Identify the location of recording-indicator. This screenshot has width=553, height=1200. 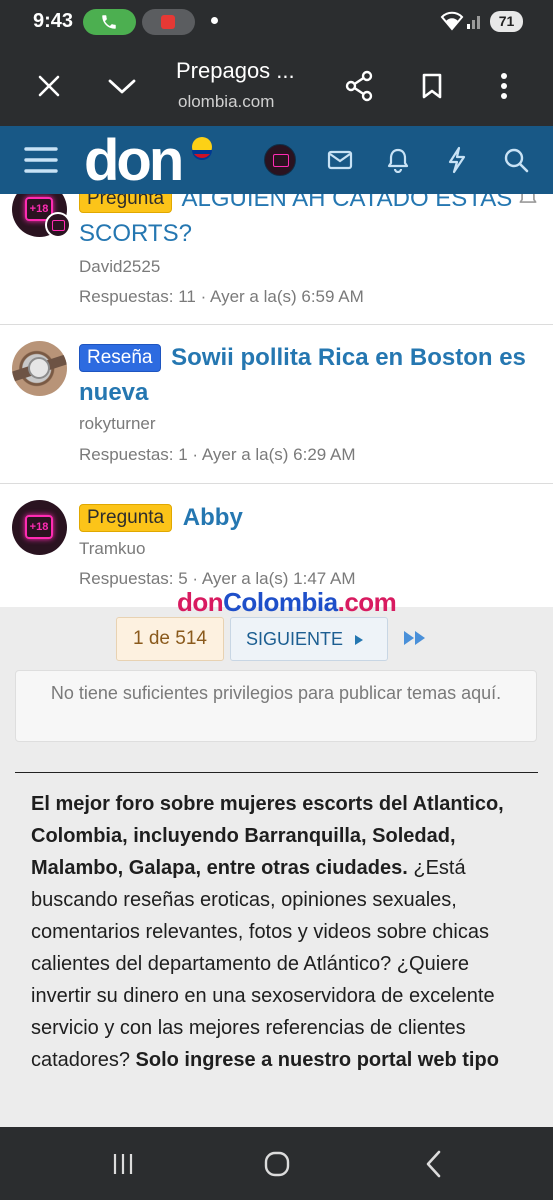
(168, 22).